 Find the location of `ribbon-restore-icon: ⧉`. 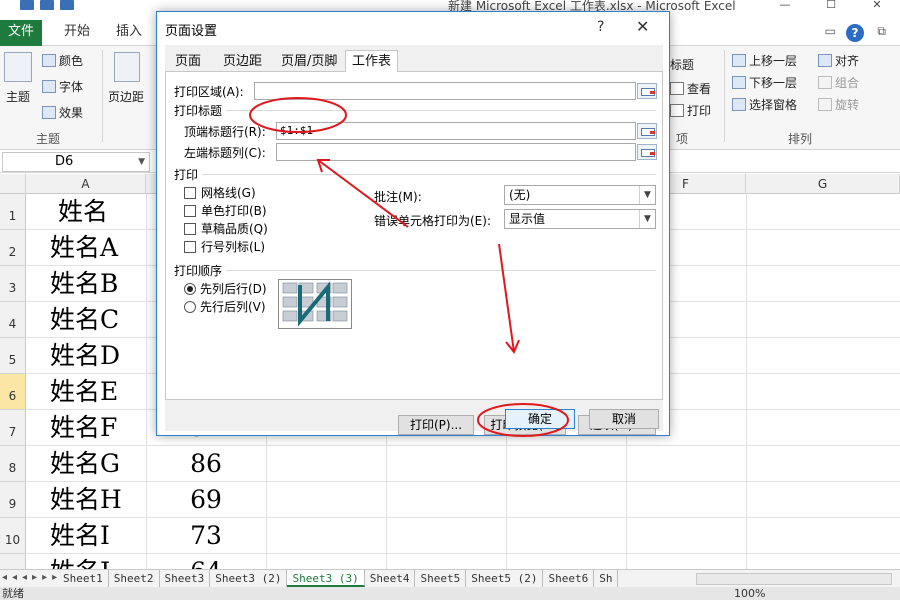

ribbon-restore-icon: ⧉ is located at coordinates (881, 31).